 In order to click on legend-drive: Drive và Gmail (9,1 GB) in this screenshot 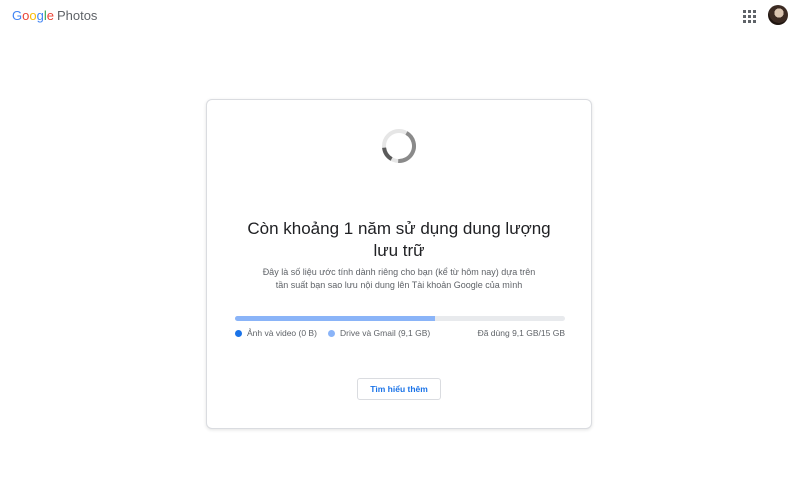, I will do `click(379, 333)`.